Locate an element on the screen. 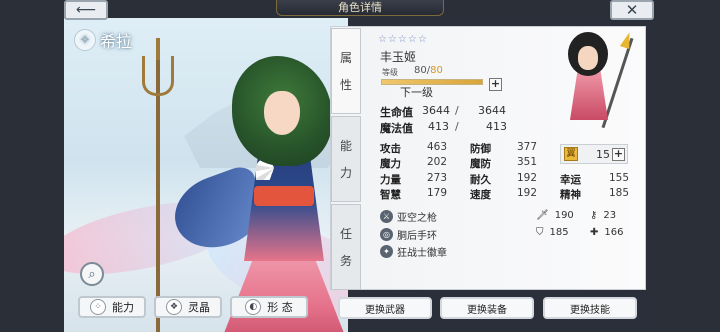  equip-stat-key: ⚷ 23 is located at coordinates (603, 215).